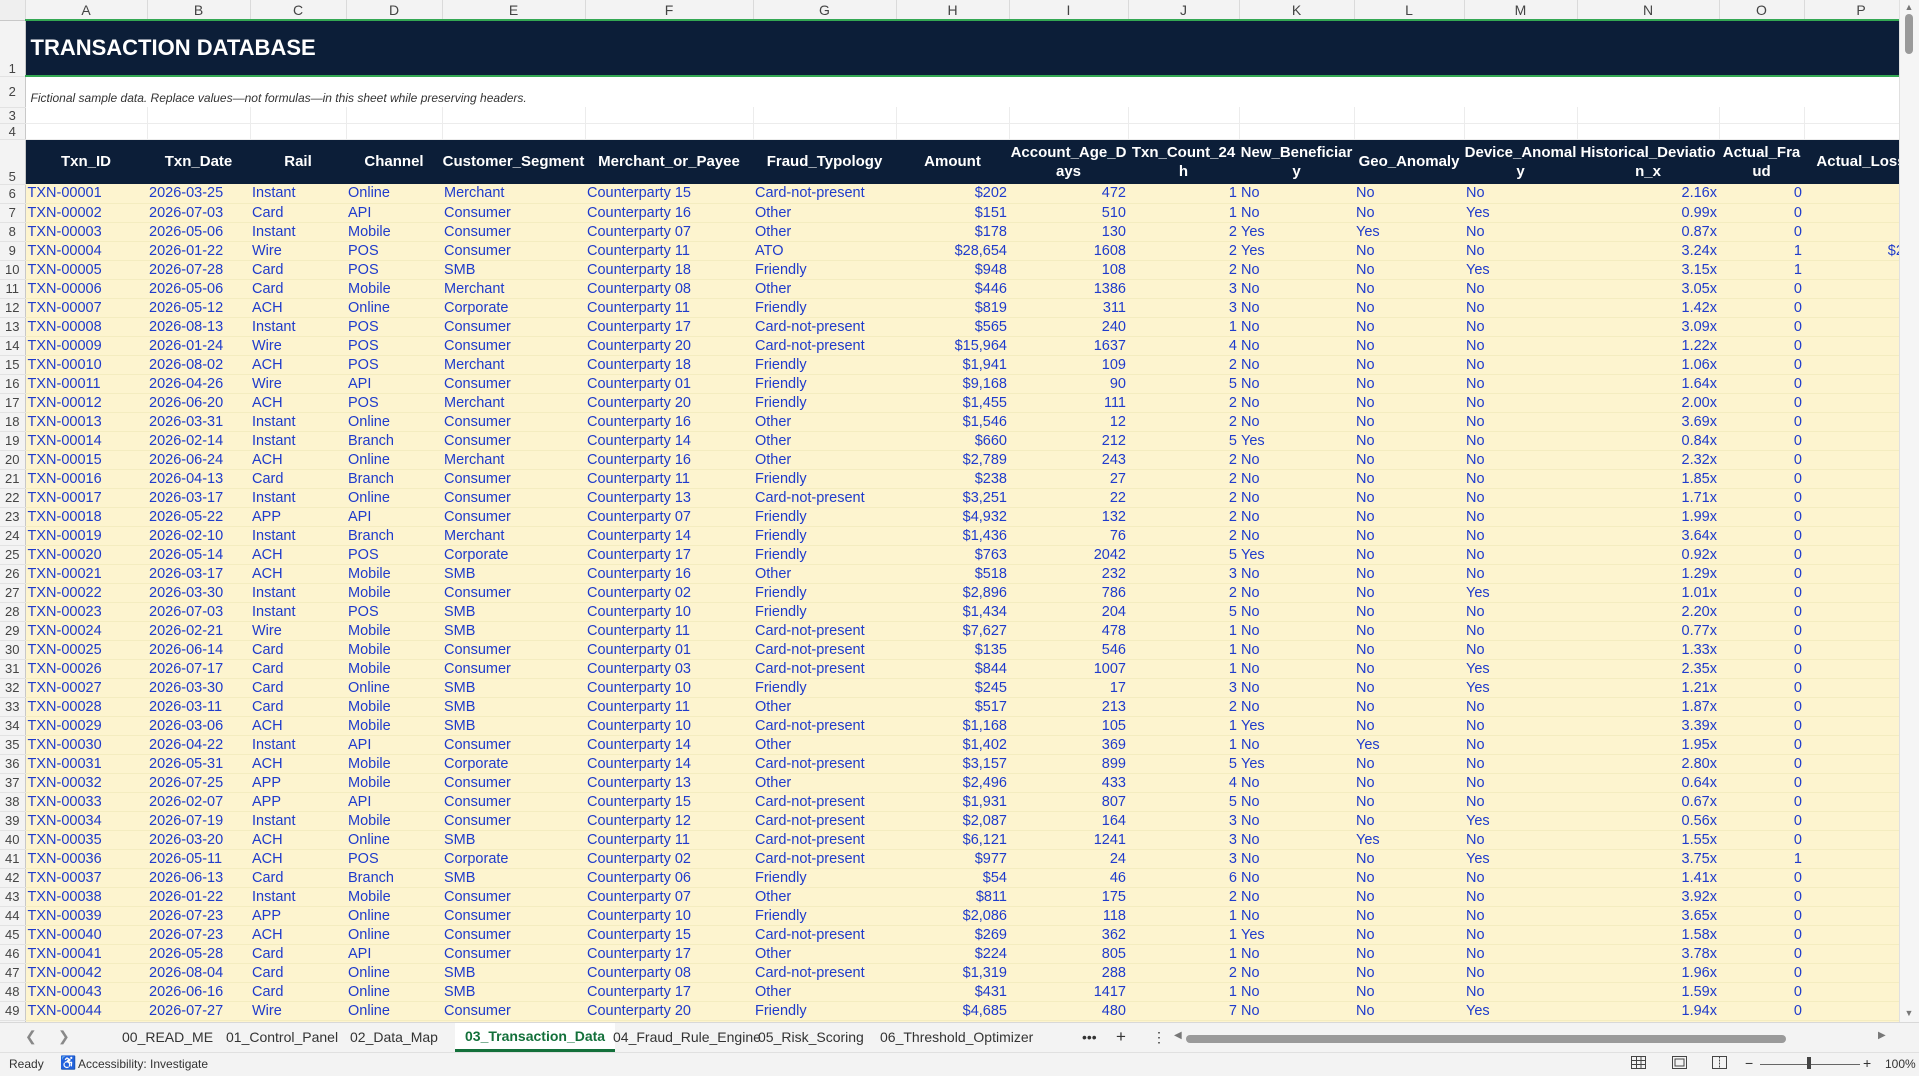 The image size is (1919, 1076). Describe the element at coordinates (1183, 840) in the screenshot. I see `cell-txn-count-24h: 3` at that location.